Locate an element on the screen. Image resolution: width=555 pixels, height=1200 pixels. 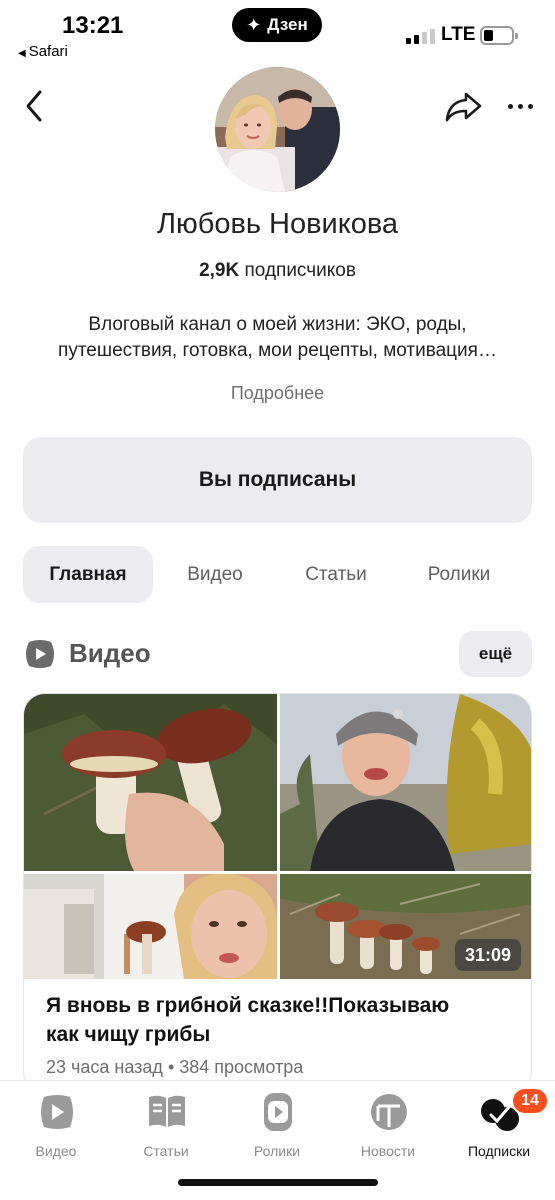
channel-name: Любовь Новикова is located at coordinates (277, 224).